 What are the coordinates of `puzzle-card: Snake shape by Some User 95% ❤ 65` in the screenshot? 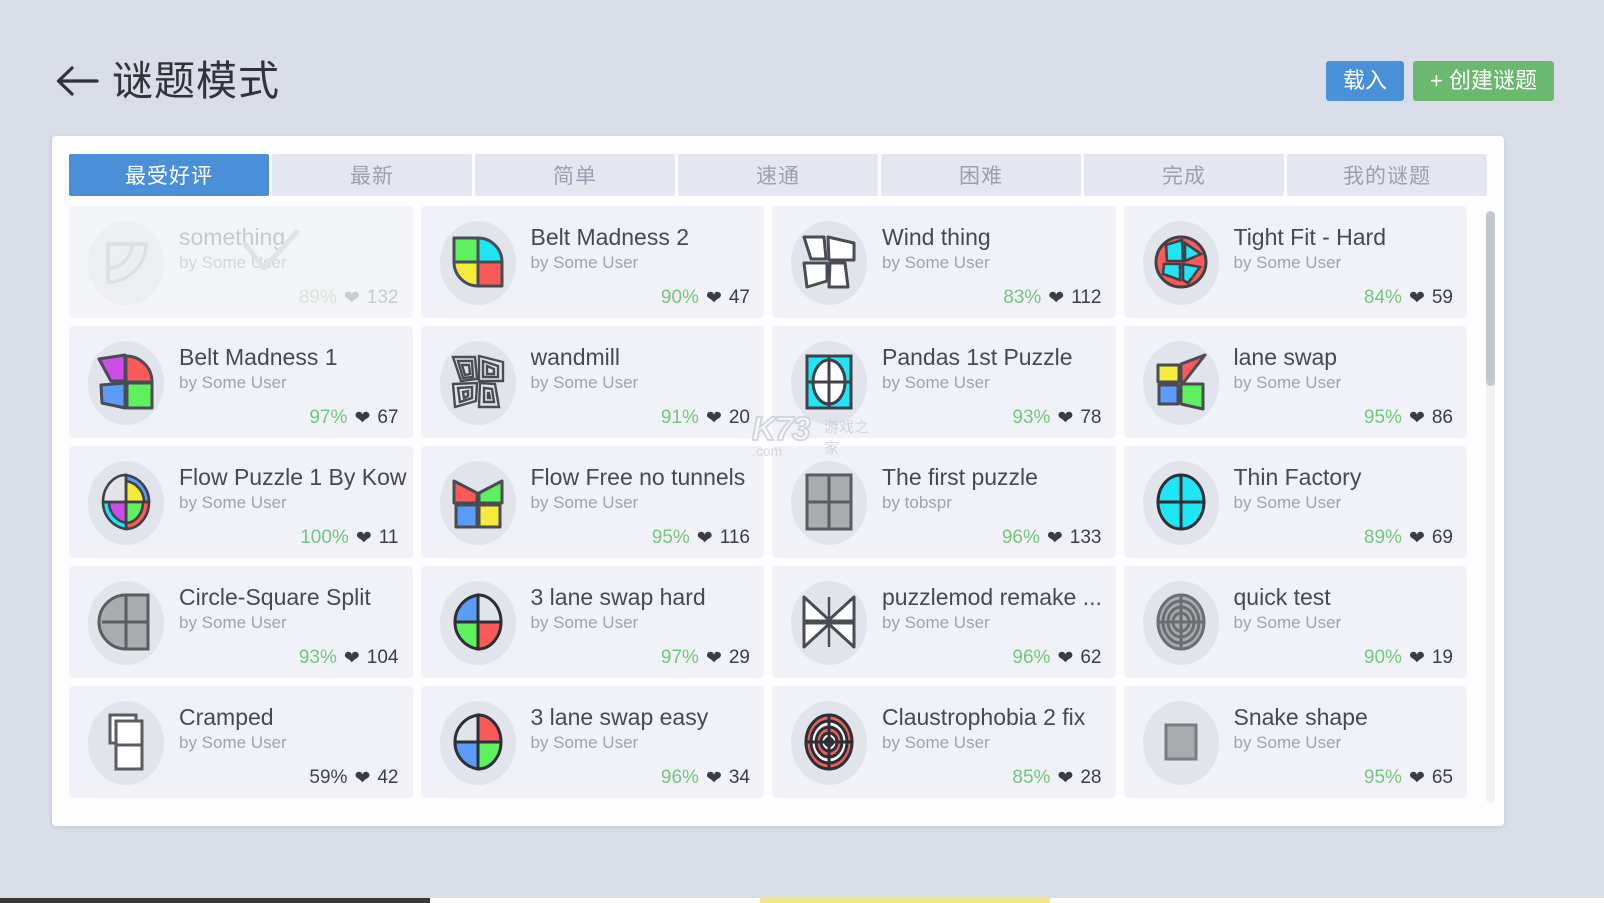 It's located at (1295, 742).